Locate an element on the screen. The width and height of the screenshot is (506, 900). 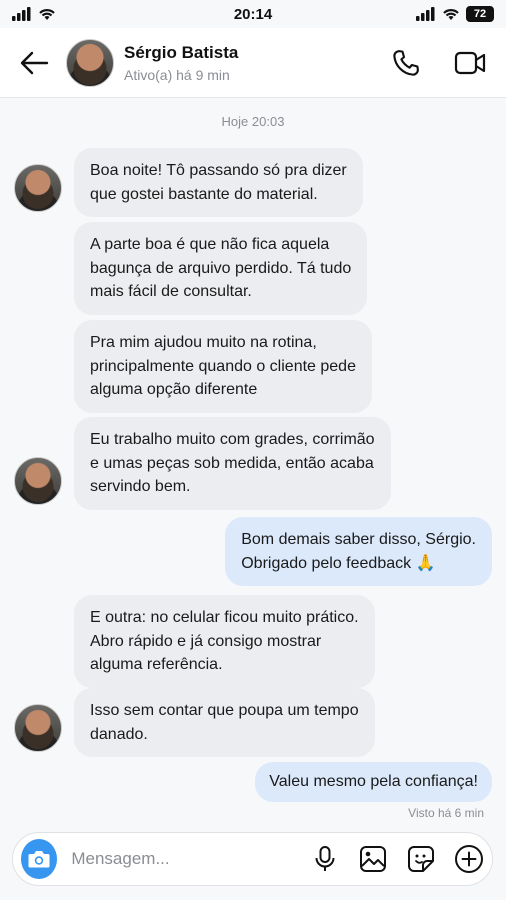
phone-icon is located at coordinates (406, 62).